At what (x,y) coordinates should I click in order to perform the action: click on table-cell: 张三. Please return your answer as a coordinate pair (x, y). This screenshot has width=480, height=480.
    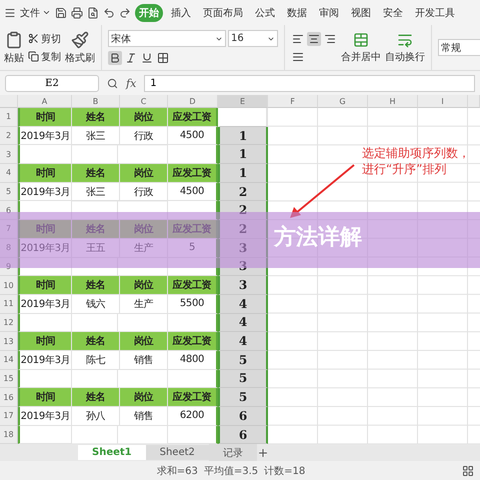
    Looking at the image, I should click on (96, 192).